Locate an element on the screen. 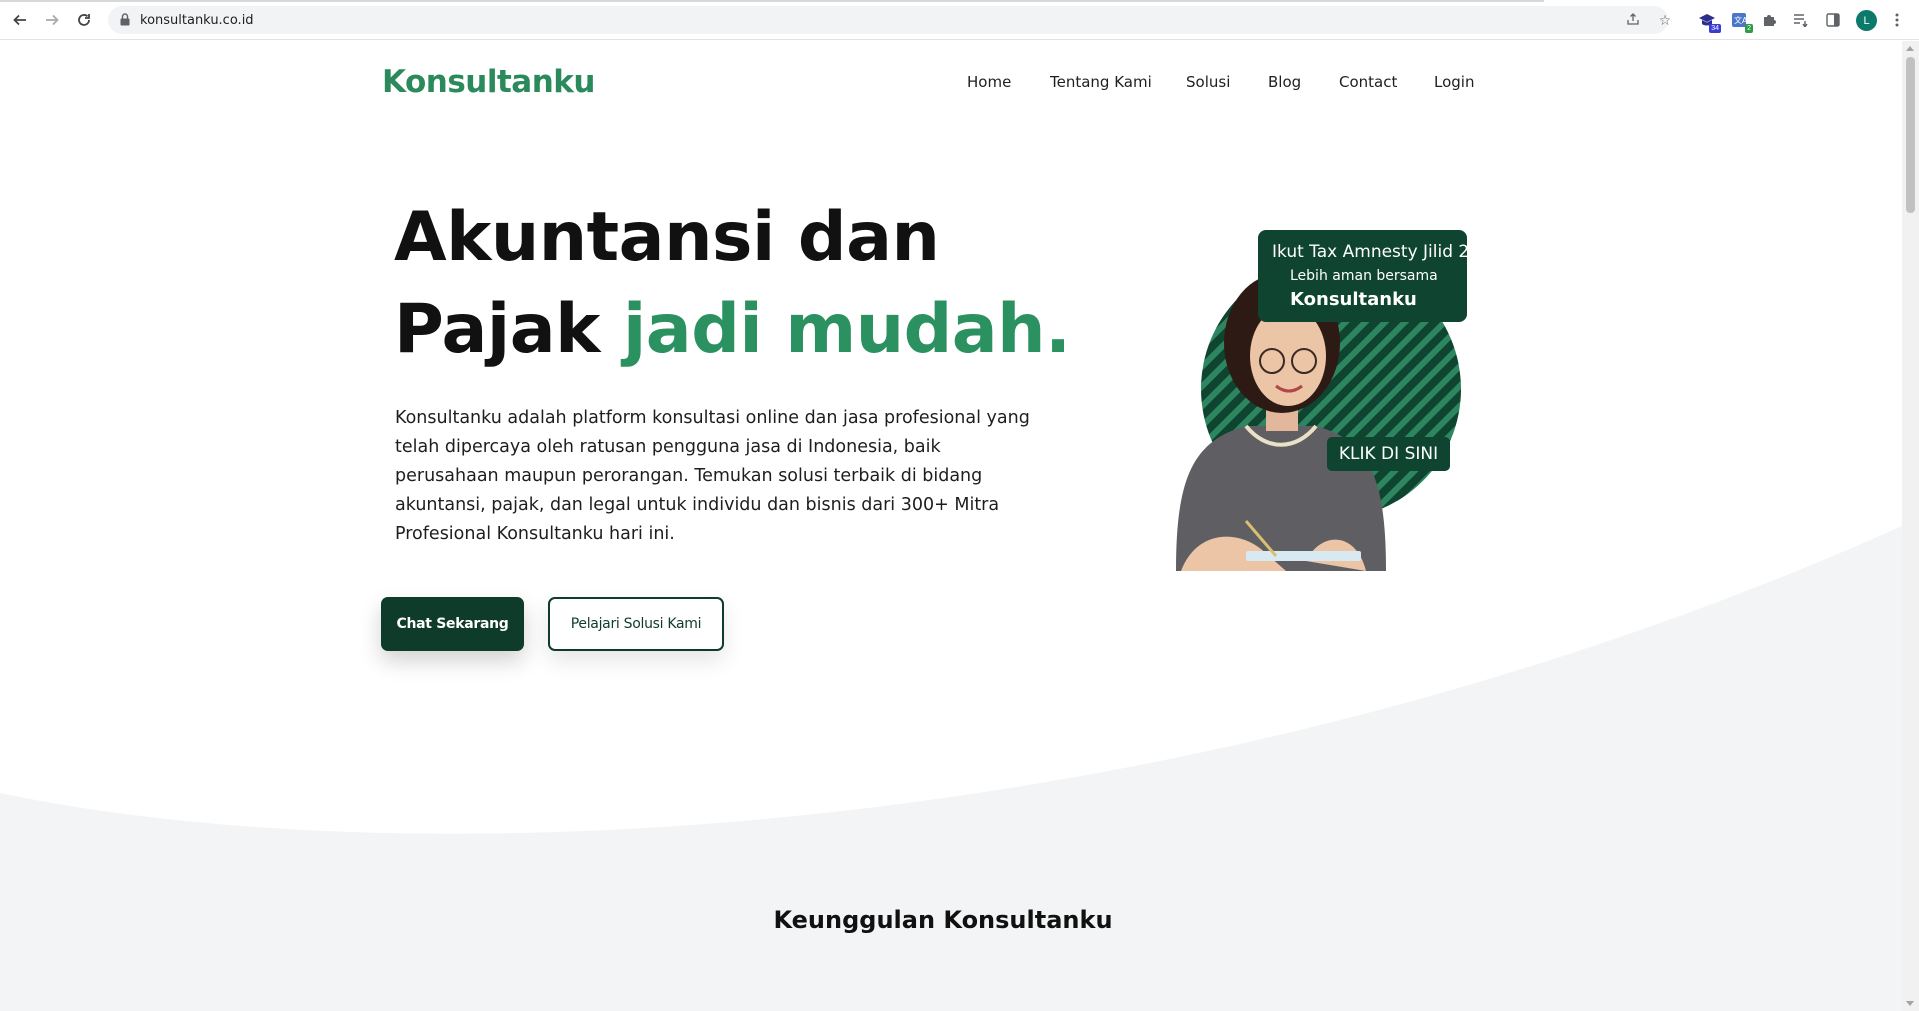  hero-title-accent: jadi mudah. is located at coordinates (847, 329).